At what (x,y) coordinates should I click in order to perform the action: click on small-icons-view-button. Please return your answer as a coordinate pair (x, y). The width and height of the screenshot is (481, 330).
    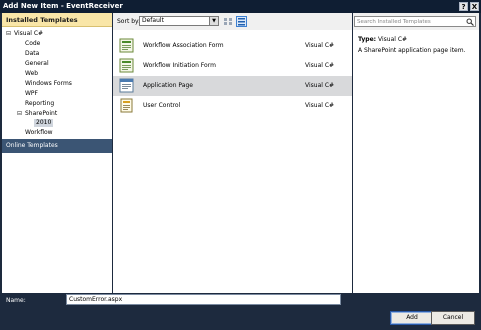
    Looking at the image, I should click on (228, 21).